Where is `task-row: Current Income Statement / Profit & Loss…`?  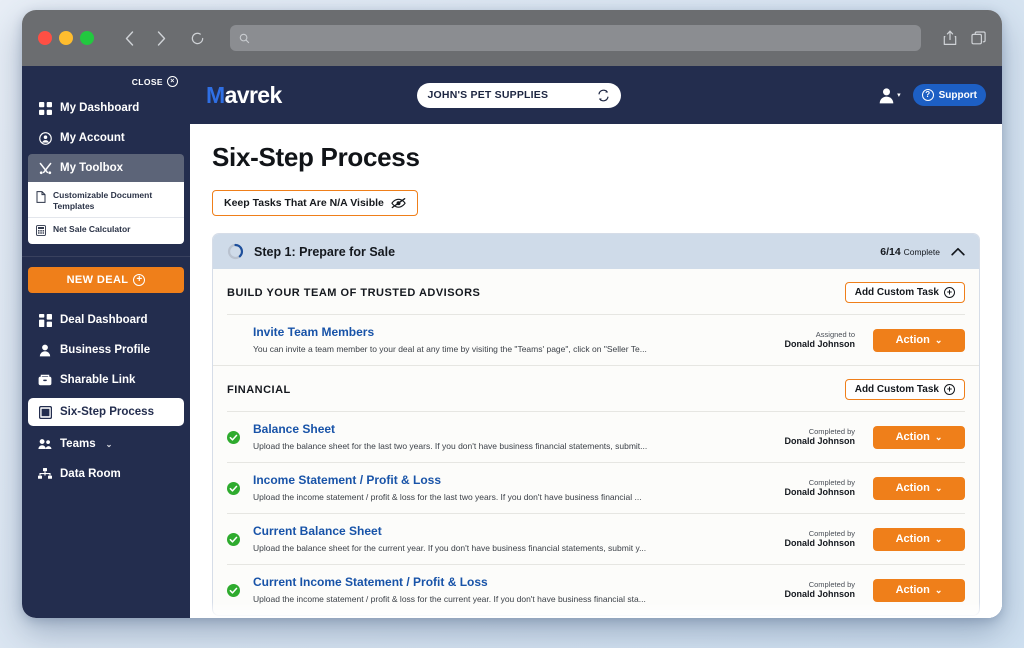 task-row: Current Income Statement / Profit & Loss… is located at coordinates (596, 590).